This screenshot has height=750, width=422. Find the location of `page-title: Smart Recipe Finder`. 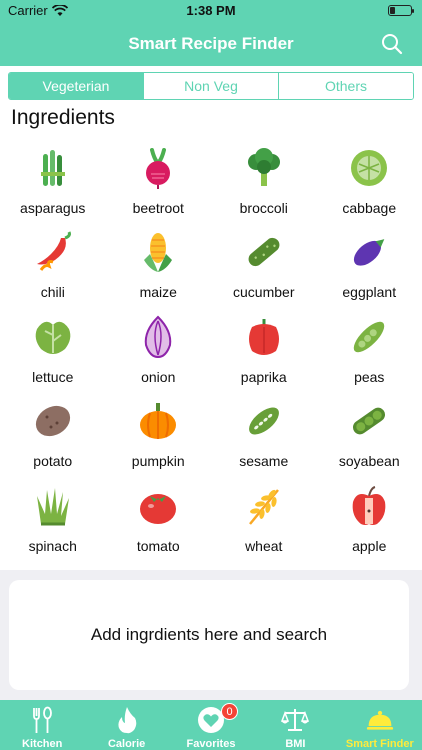

page-title: Smart Recipe Finder is located at coordinates (211, 43).